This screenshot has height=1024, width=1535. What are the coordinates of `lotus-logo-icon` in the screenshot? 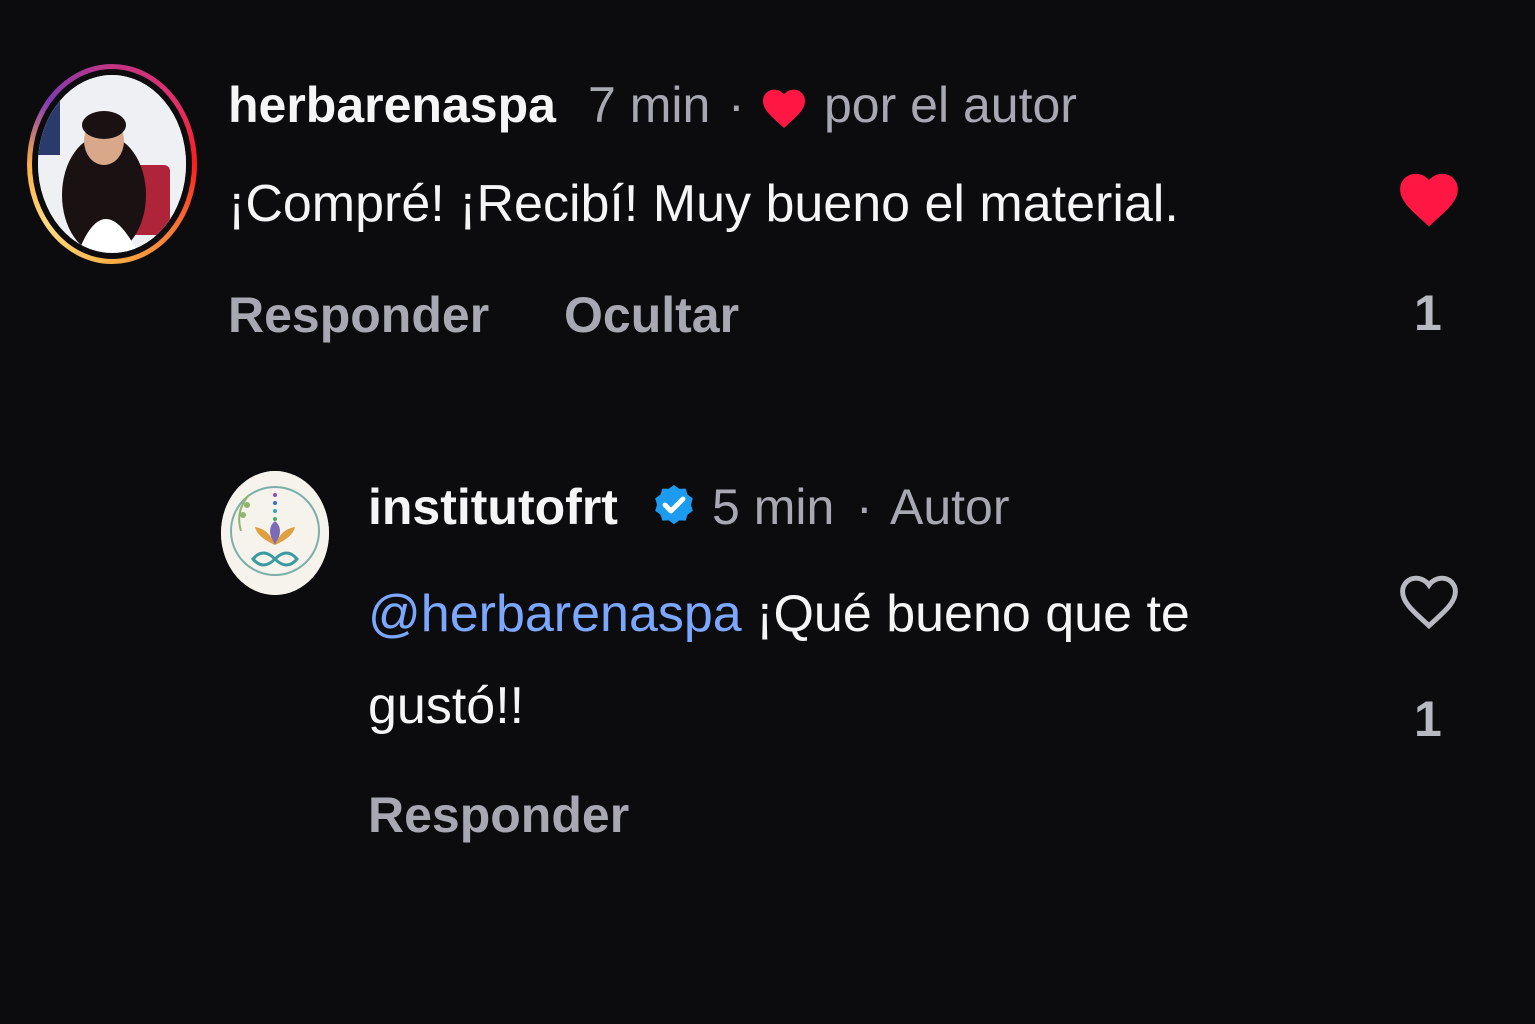 It's located at (275, 533).